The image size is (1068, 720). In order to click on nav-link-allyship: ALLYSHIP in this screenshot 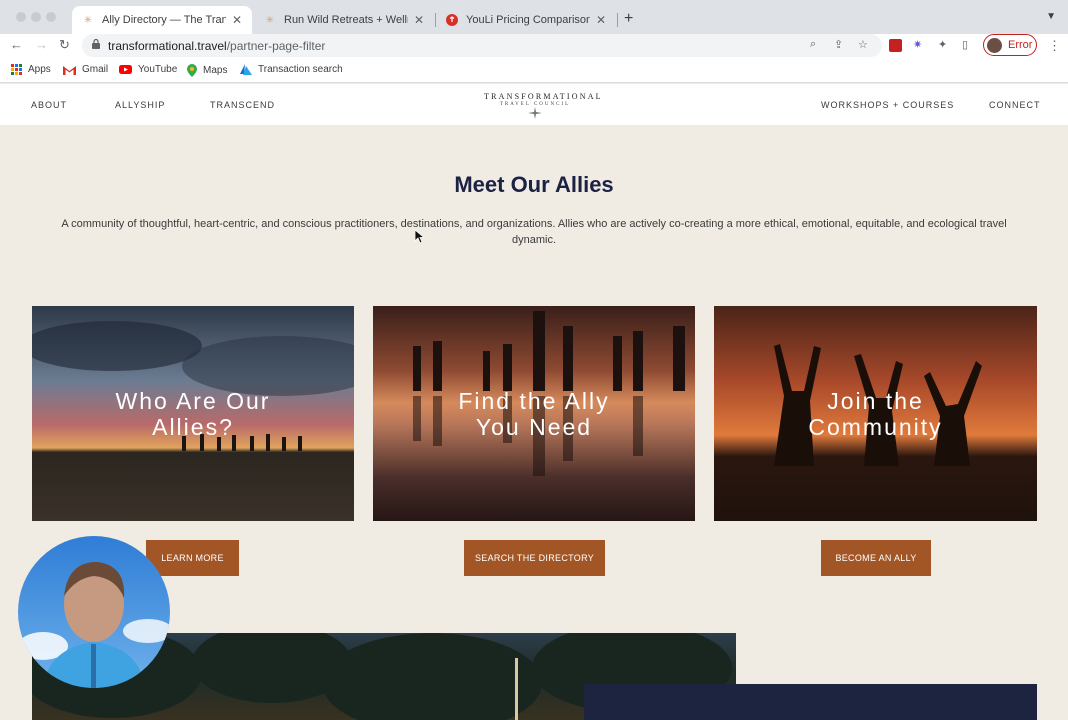, I will do `click(140, 105)`.